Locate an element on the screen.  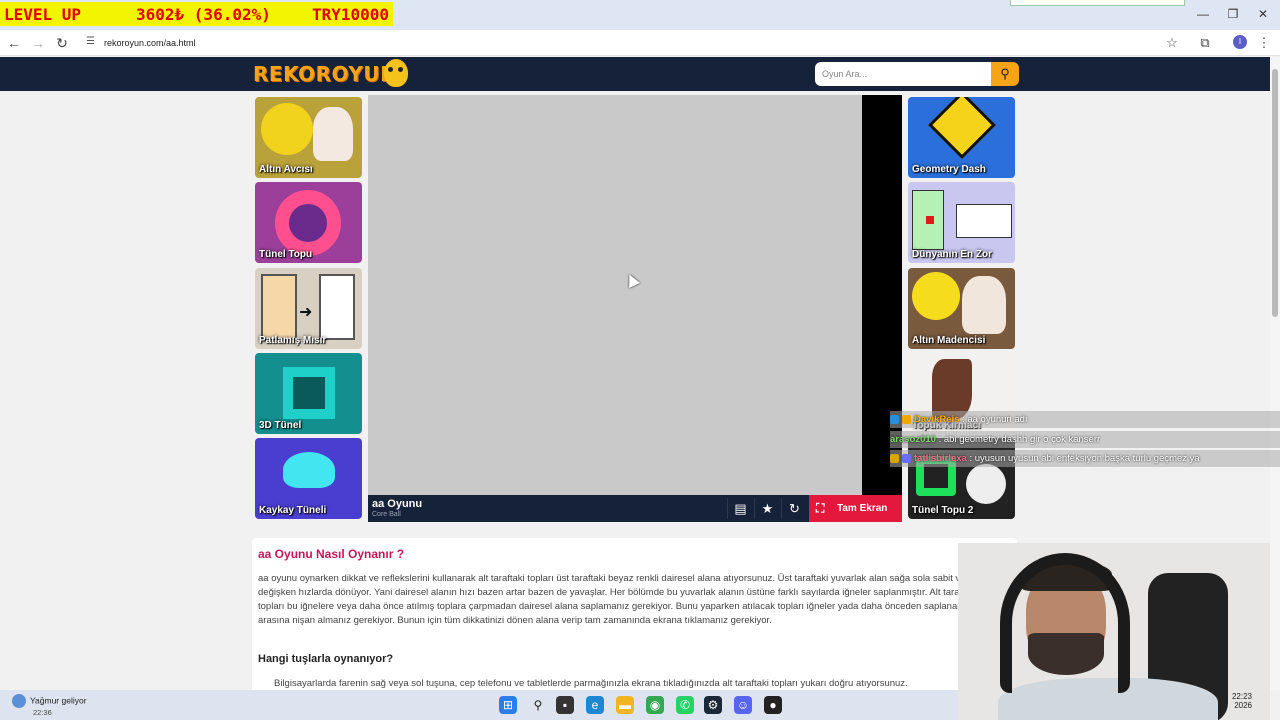
fullscreen-button: ⛶ Tam Ekran is located at coordinates (855, 508).